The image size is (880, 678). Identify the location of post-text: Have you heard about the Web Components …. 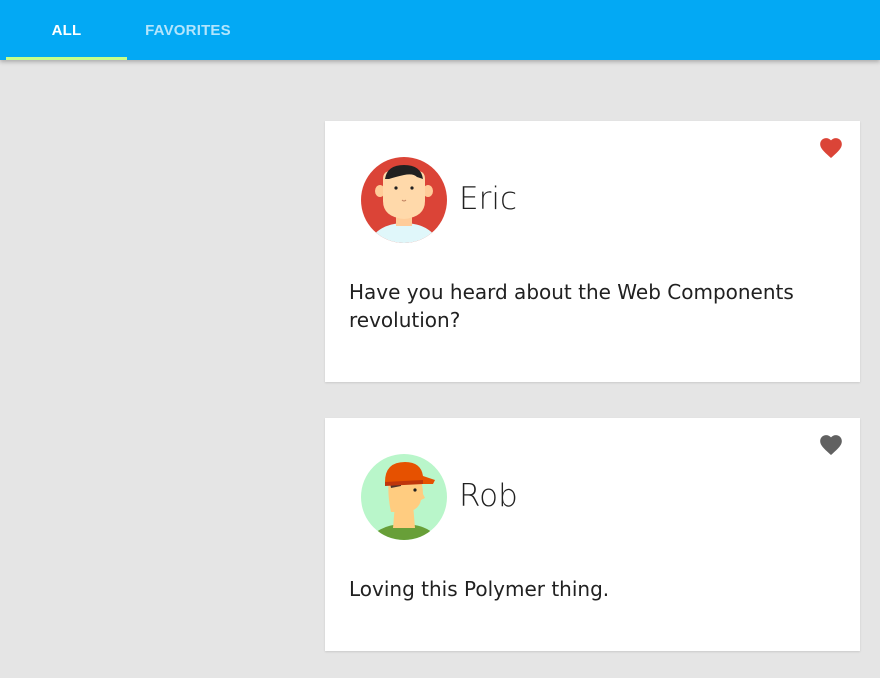
(571, 306).